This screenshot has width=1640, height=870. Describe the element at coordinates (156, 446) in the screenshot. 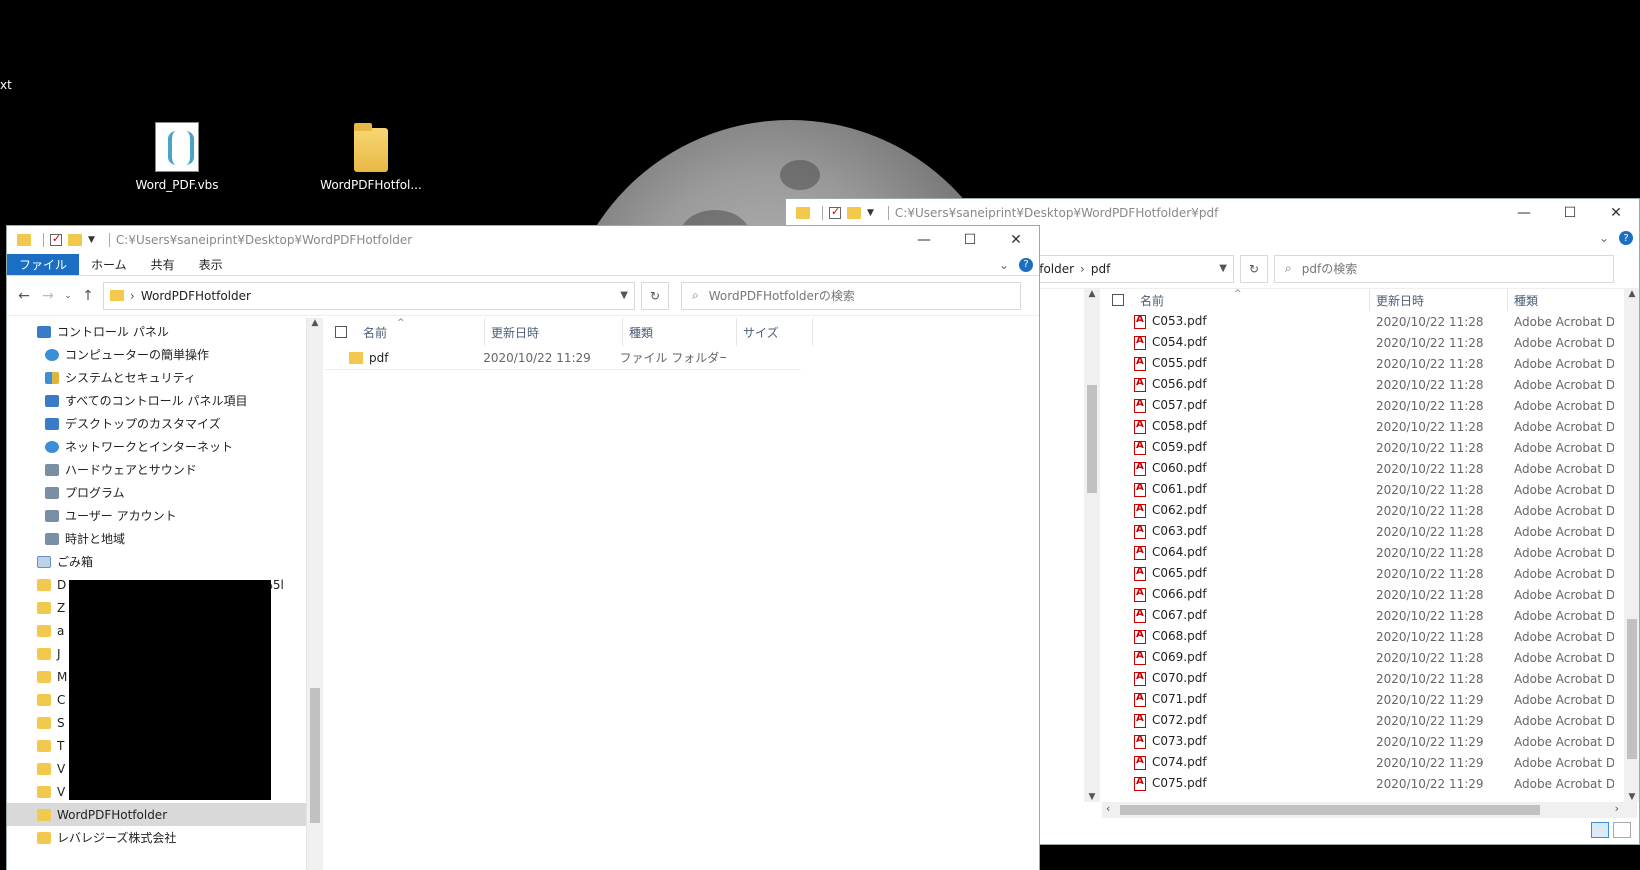

I see `nav-item: ネットワークとインターネット` at that location.